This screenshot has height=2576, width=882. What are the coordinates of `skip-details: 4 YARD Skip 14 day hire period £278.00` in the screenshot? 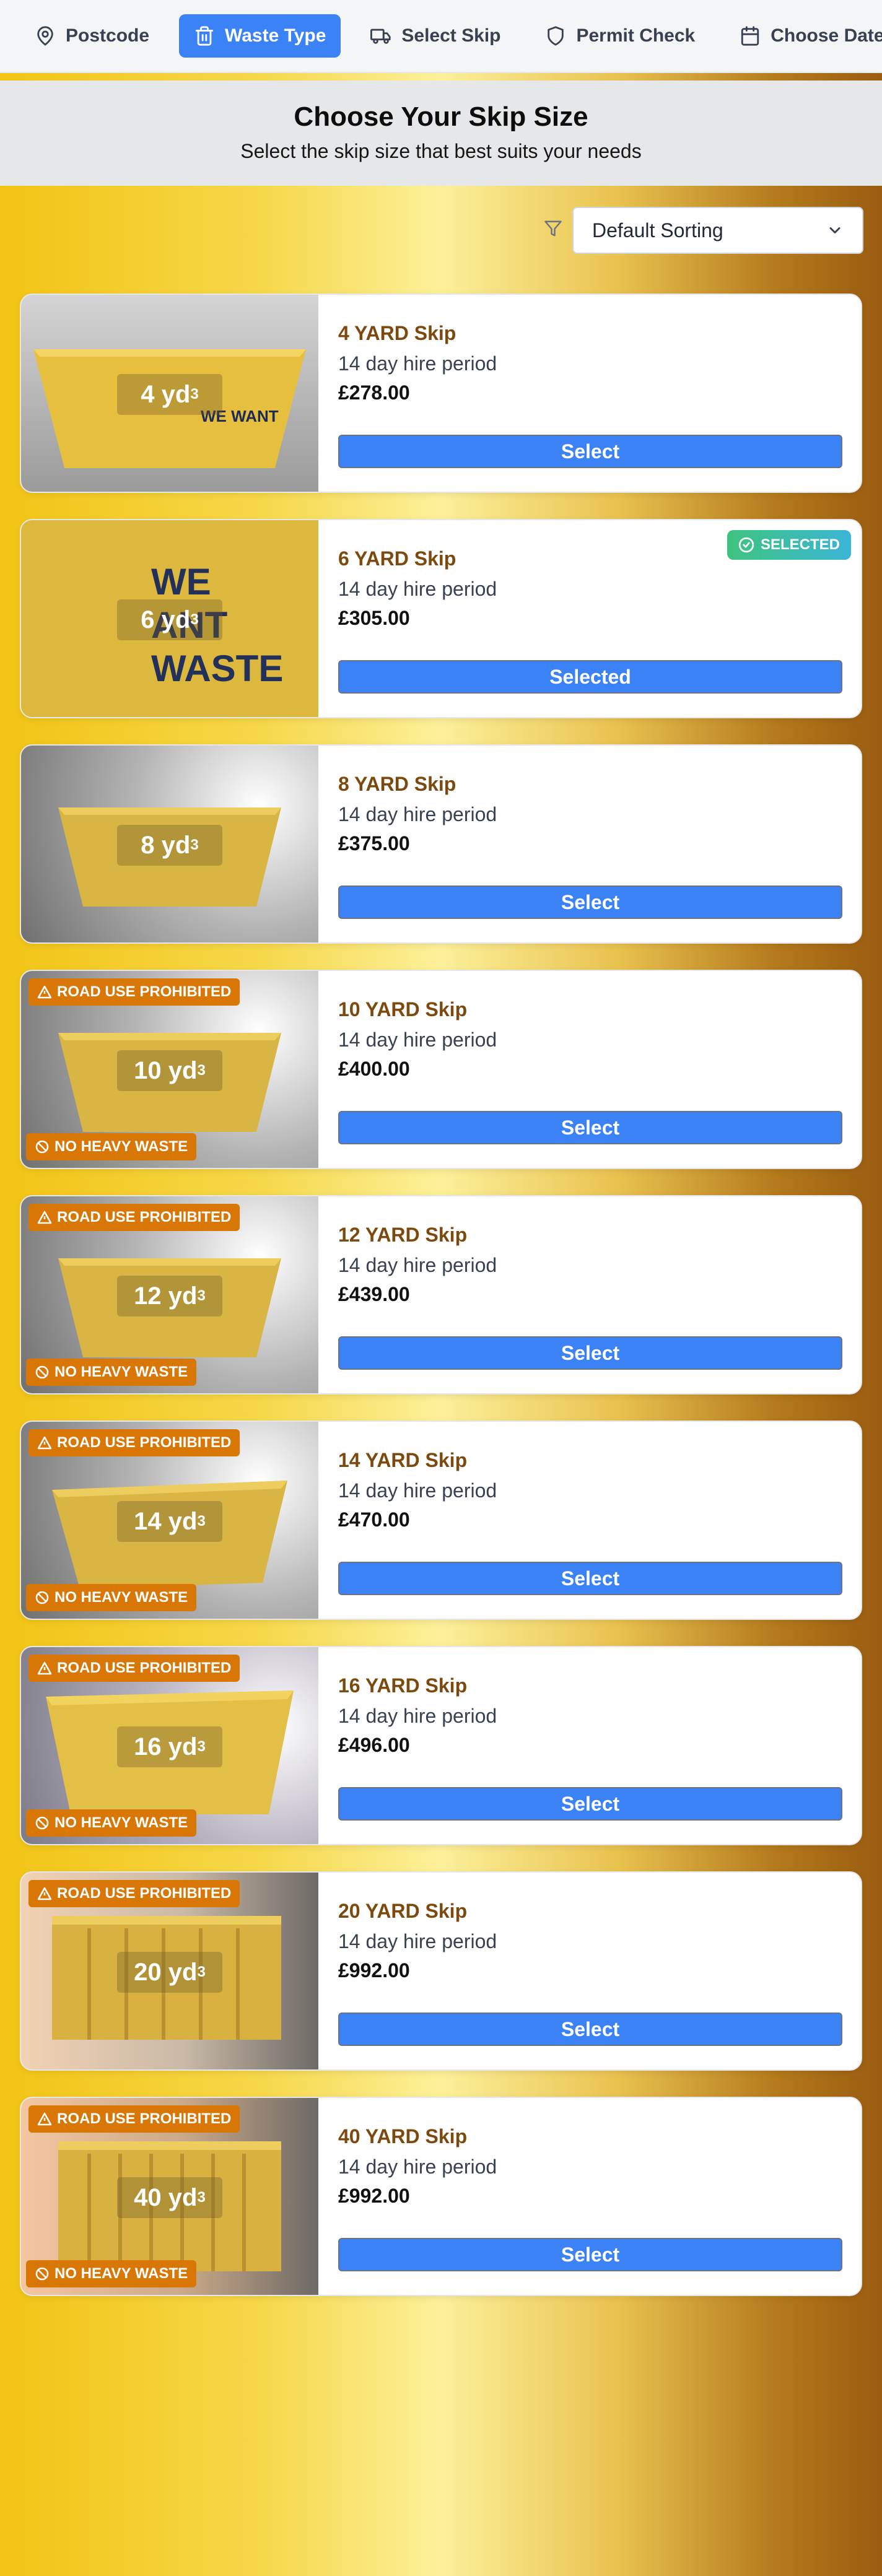 It's located at (592, 363).